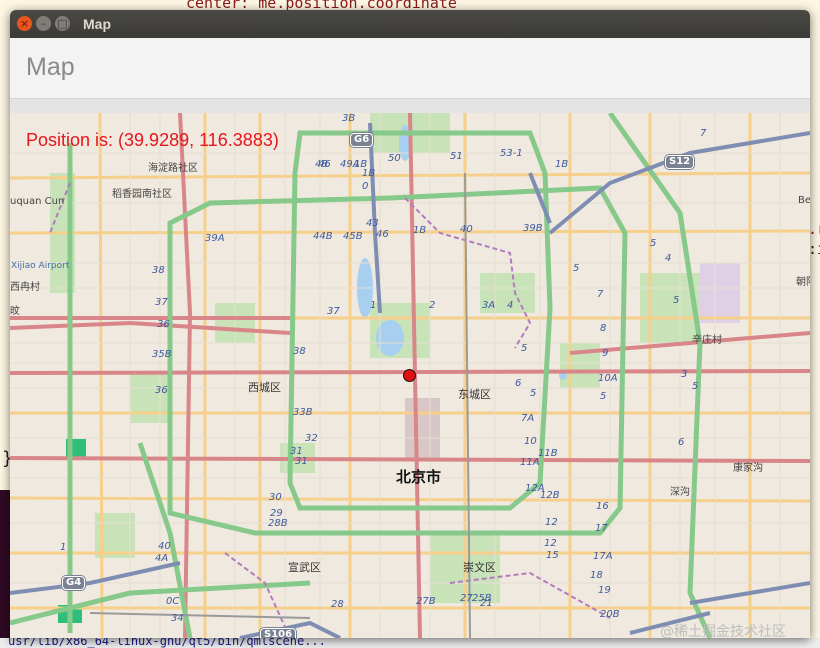  What do you see at coordinates (275, 497) in the screenshot?
I see `route-number-label: 30` at bounding box center [275, 497].